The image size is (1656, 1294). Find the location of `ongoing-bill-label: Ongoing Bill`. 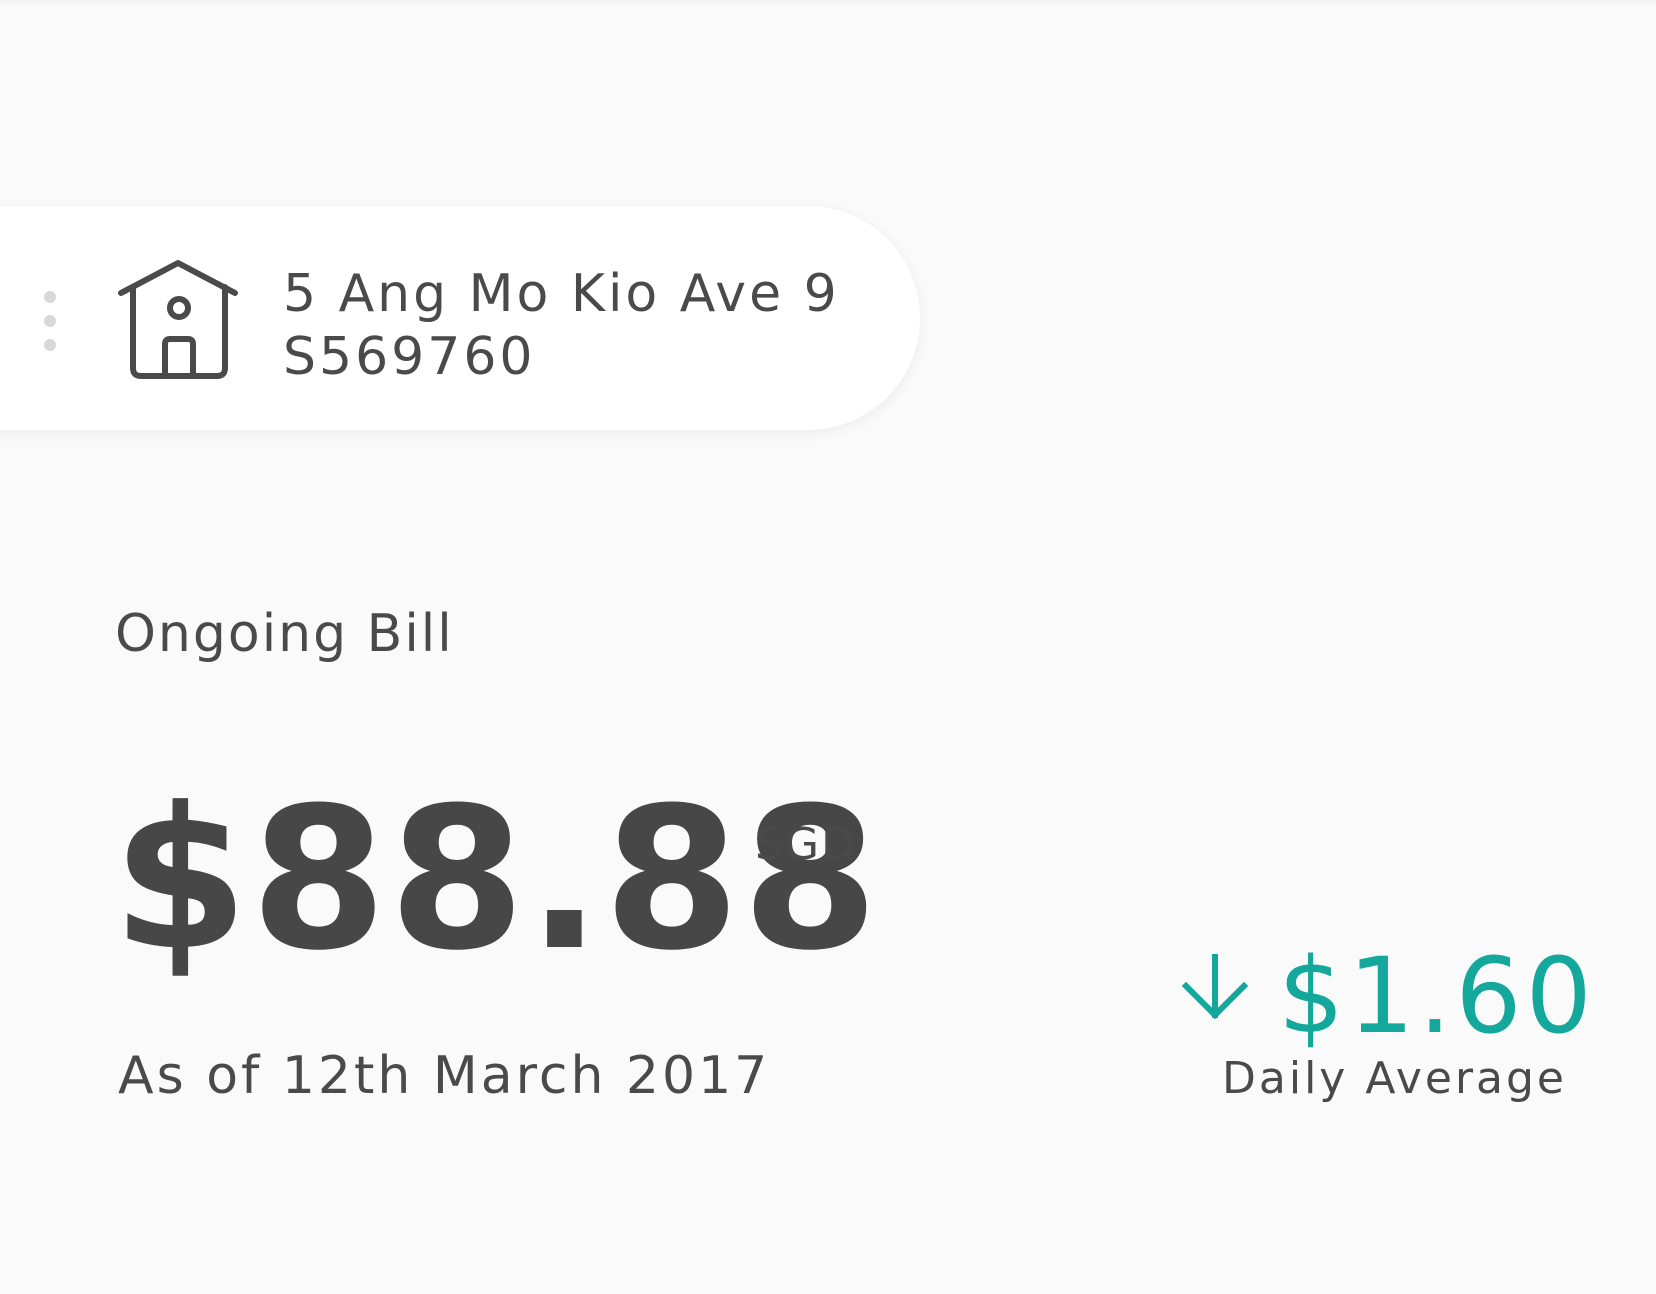

ongoing-bill-label: Ongoing Bill is located at coordinates (284, 634).